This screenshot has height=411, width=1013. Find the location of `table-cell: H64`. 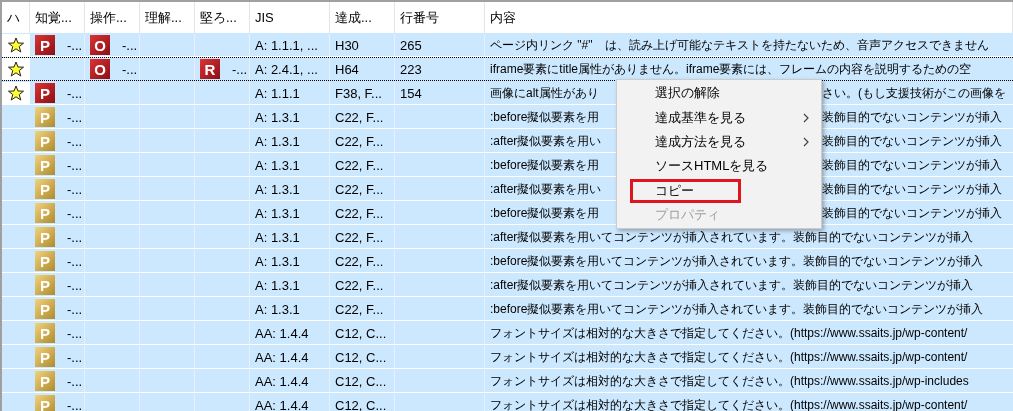

table-cell: H64 is located at coordinates (362, 69).